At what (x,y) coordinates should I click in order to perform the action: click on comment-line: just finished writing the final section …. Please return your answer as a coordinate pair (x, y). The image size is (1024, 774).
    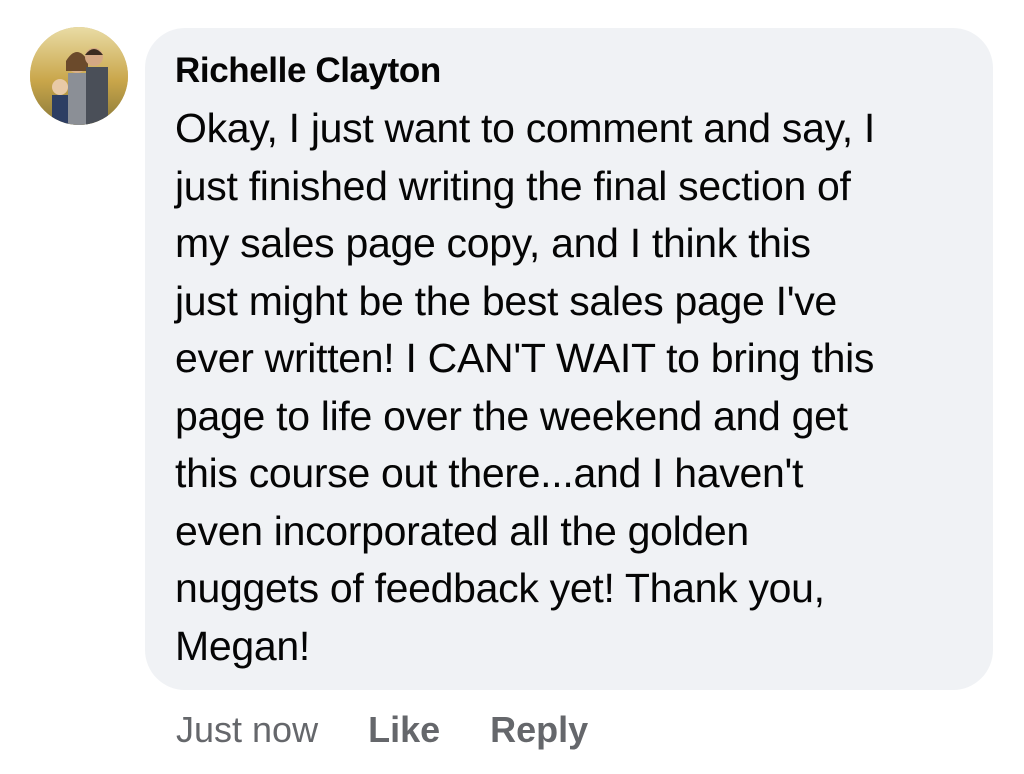
    Looking at the image, I should click on (513, 185).